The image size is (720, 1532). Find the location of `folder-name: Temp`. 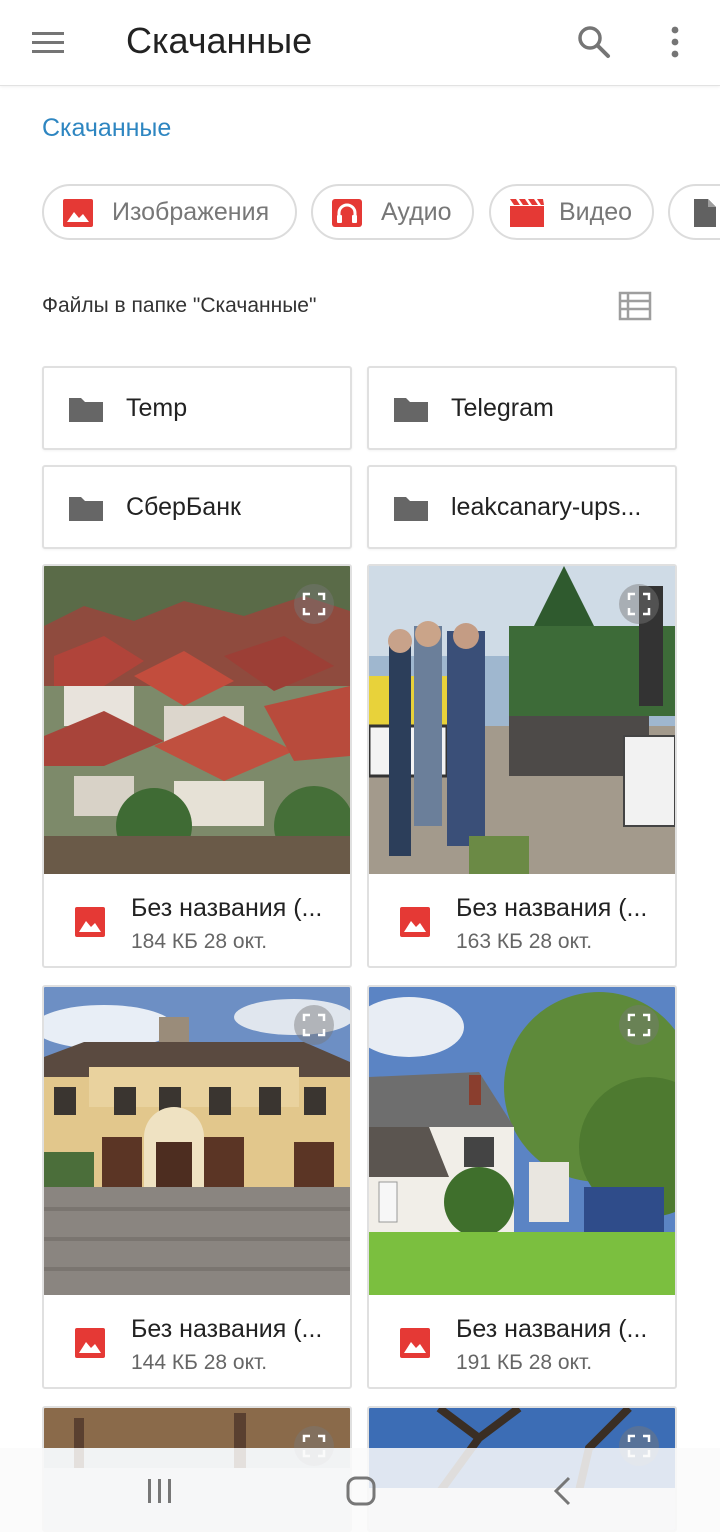

folder-name: Temp is located at coordinates (157, 408).